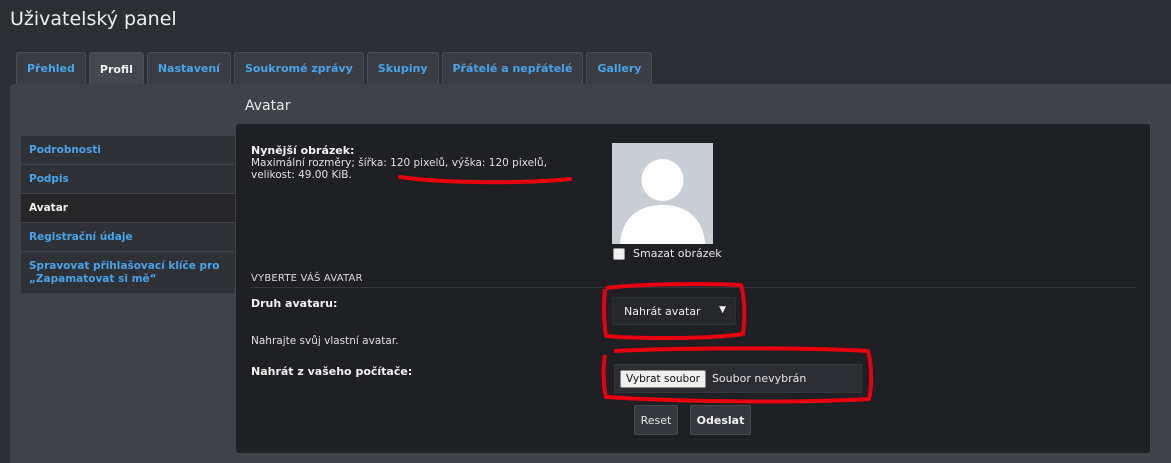  I want to click on avatar-type-value: Nahrát avatar, so click(662, 311).